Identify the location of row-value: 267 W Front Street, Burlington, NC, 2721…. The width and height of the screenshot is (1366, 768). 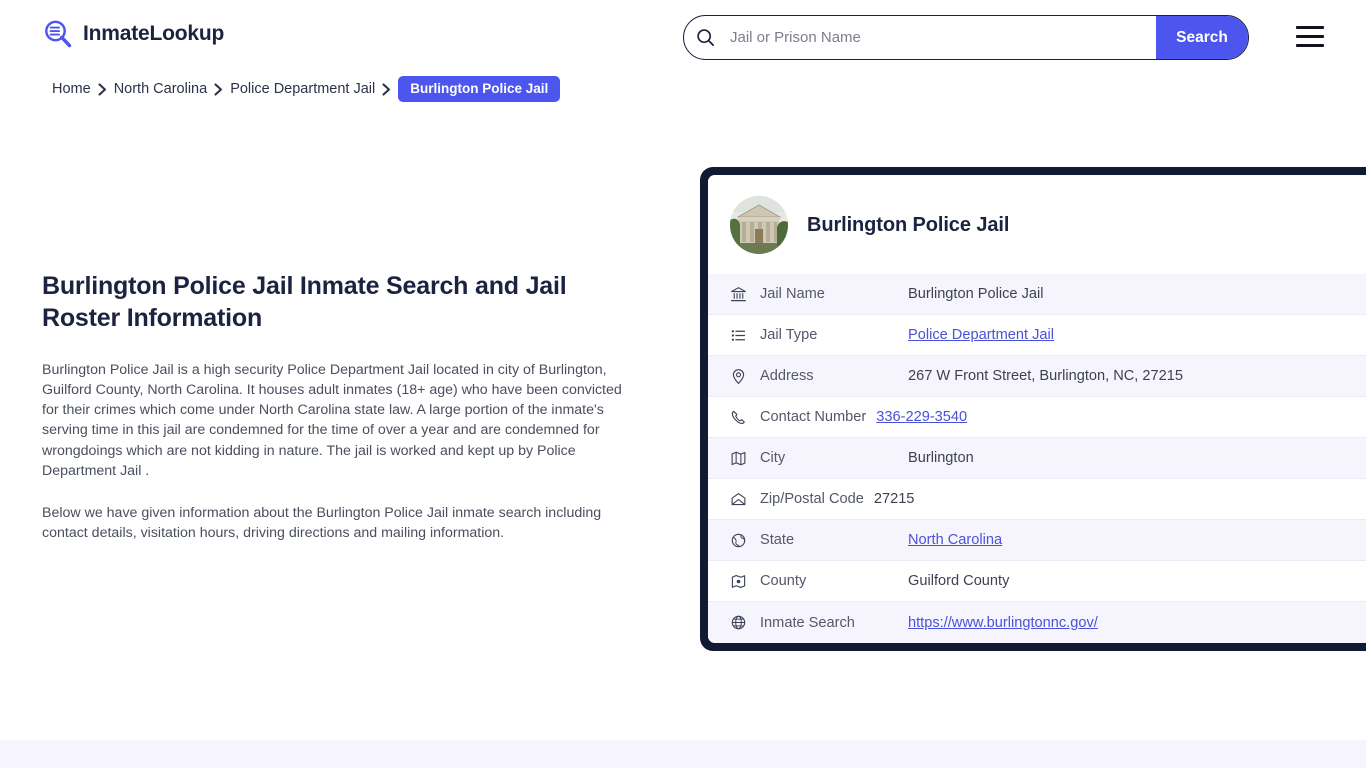
(1045, 376).